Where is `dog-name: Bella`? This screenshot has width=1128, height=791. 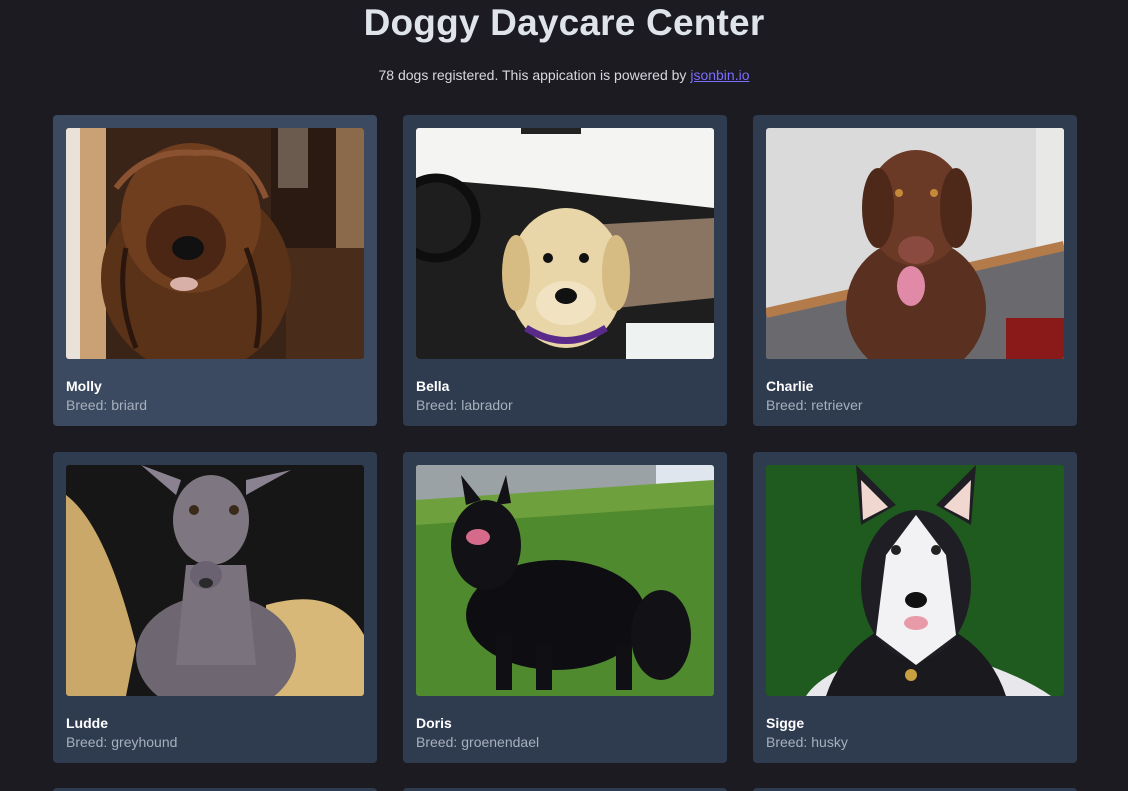
dog-name: Bella is located at coordinates (433, 386).